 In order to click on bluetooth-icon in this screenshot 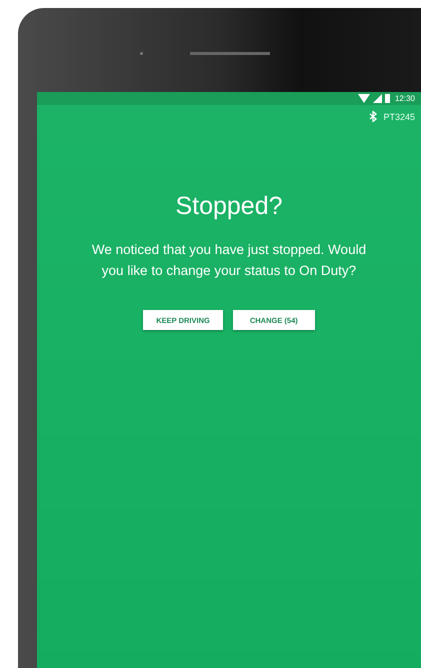, I will do `click(373, 116)`.